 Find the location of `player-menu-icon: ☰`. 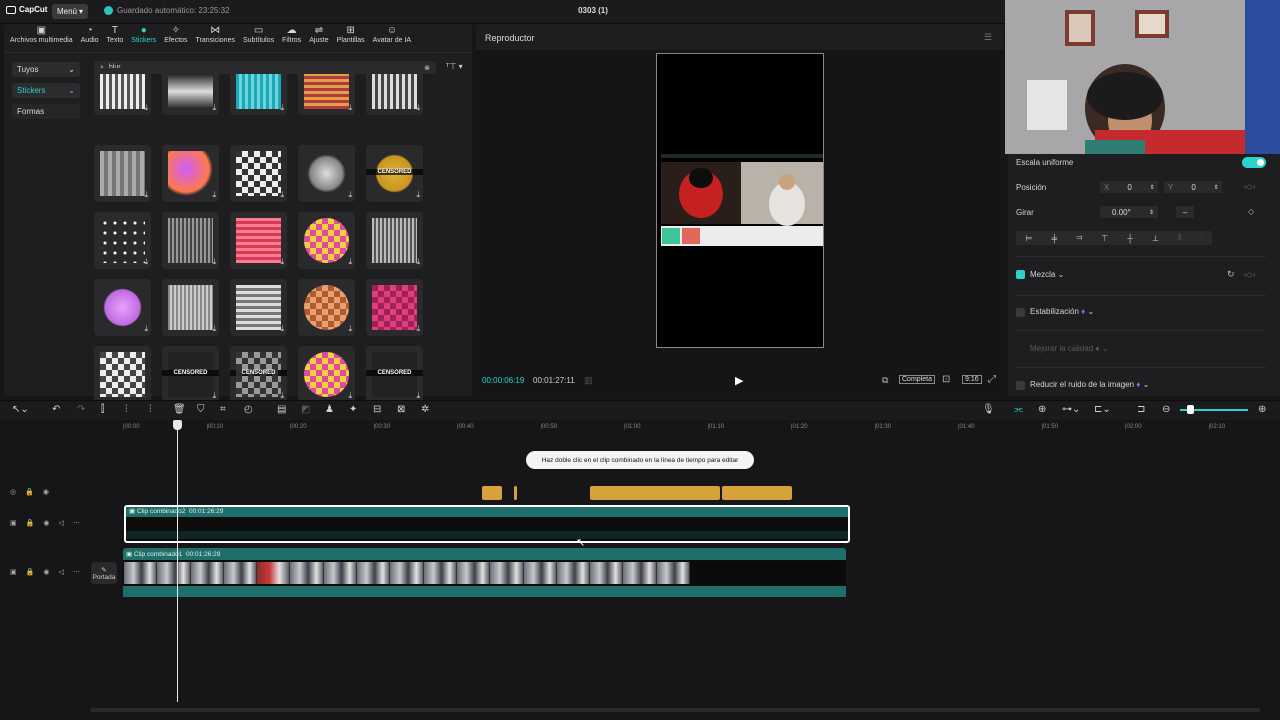

player-menu-icon: ☰ is located at coordinates (988, 37).